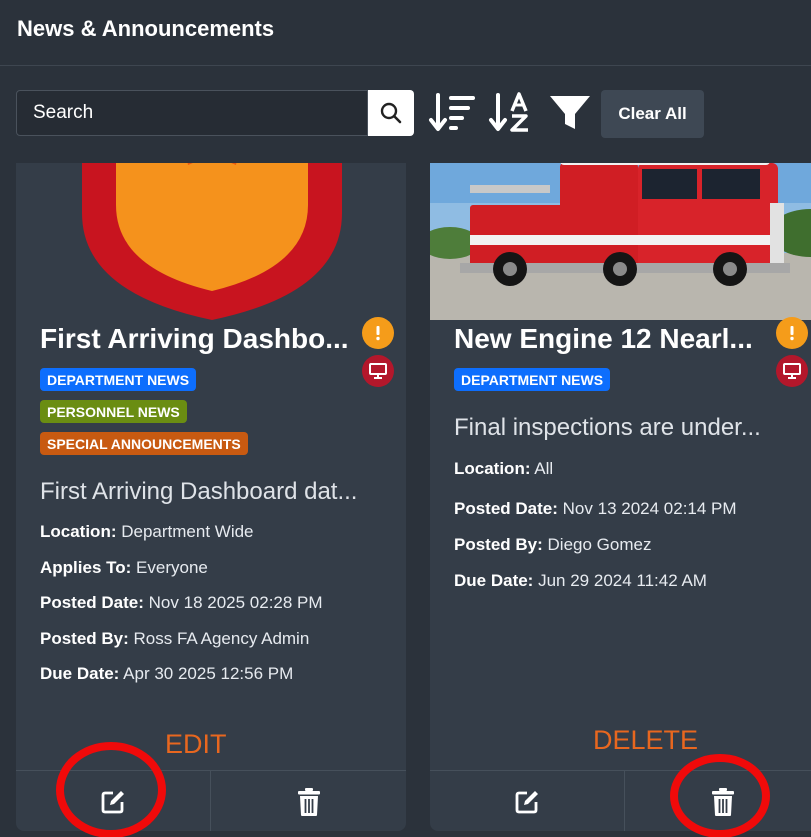 This screenshot has width=811, height=837. I want to click on delete-annotation-circle, so click(720, 795).